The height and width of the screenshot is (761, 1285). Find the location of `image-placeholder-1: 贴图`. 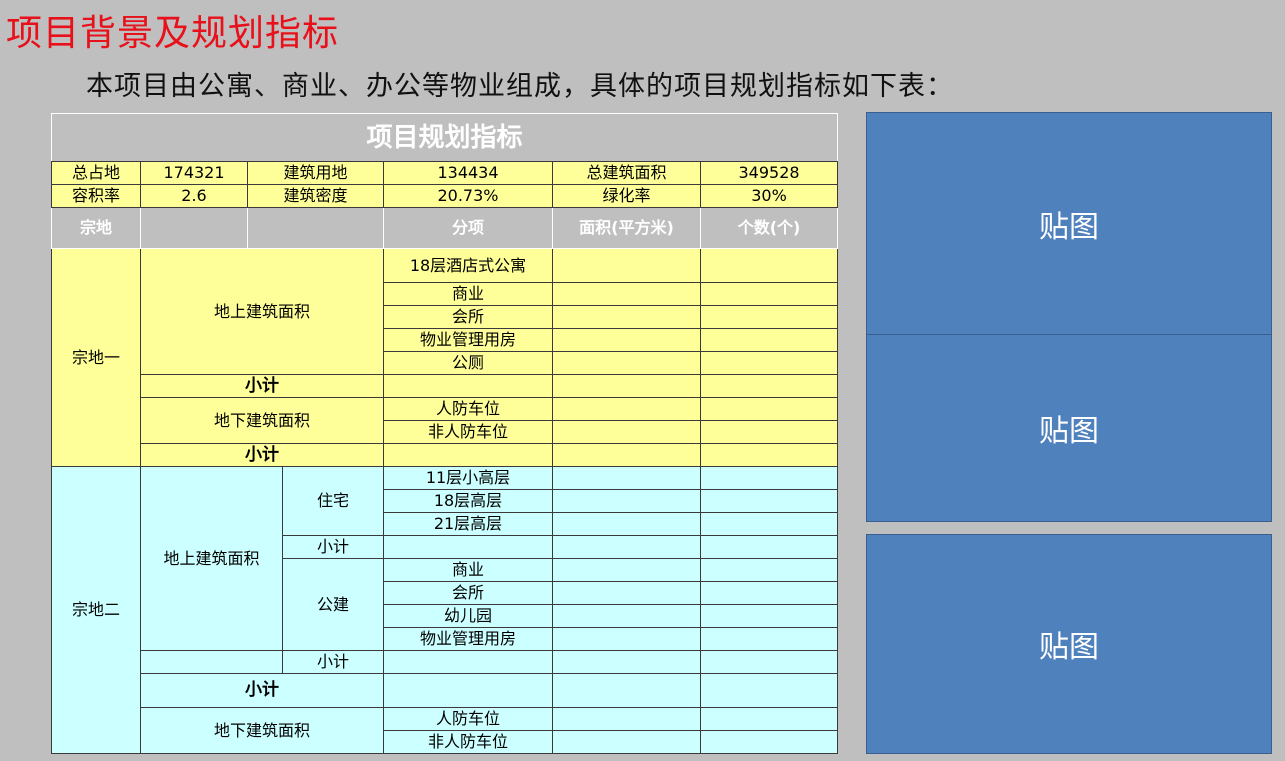

image-placeholder-1: 贴图 is located at coordinates (1069, 223).